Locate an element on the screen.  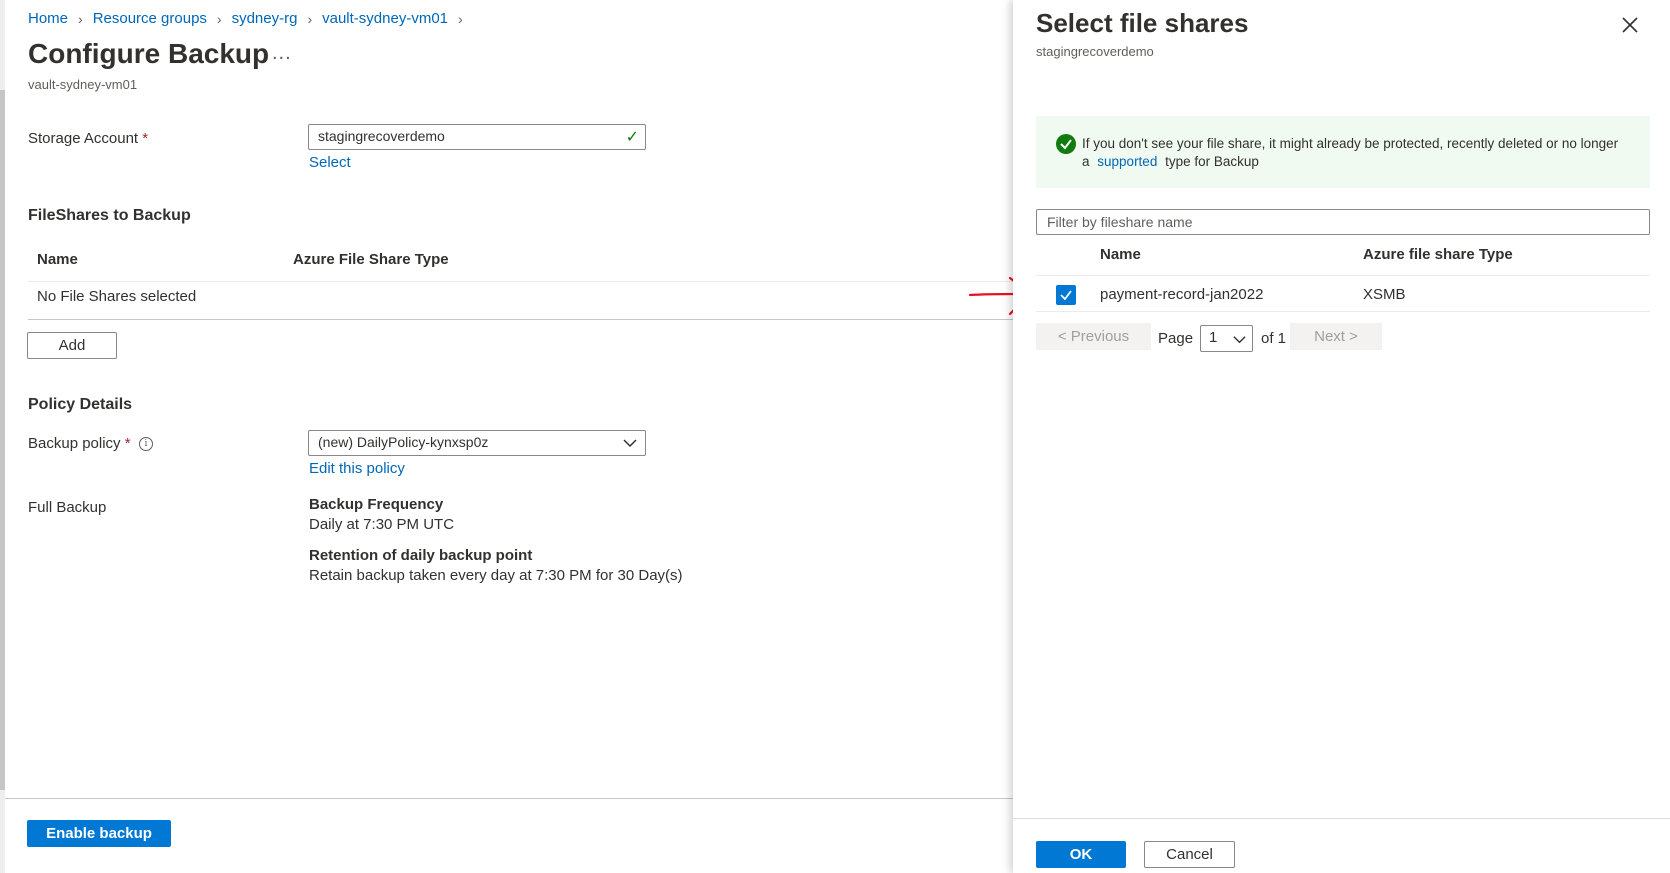
filter-fileshare-input: Filter by fileshare name is located at coordinates (1343, 222).